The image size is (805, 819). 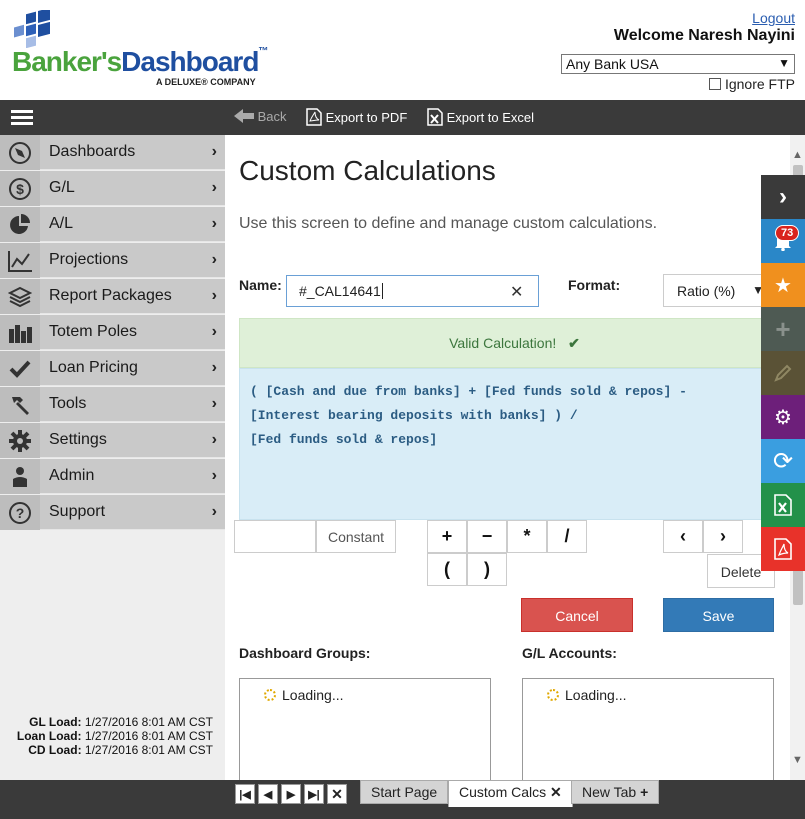 What do you see at coordinates (527, 536) in the screenshot?
I see `multiply-button: *` at bounding box center [527, 536].